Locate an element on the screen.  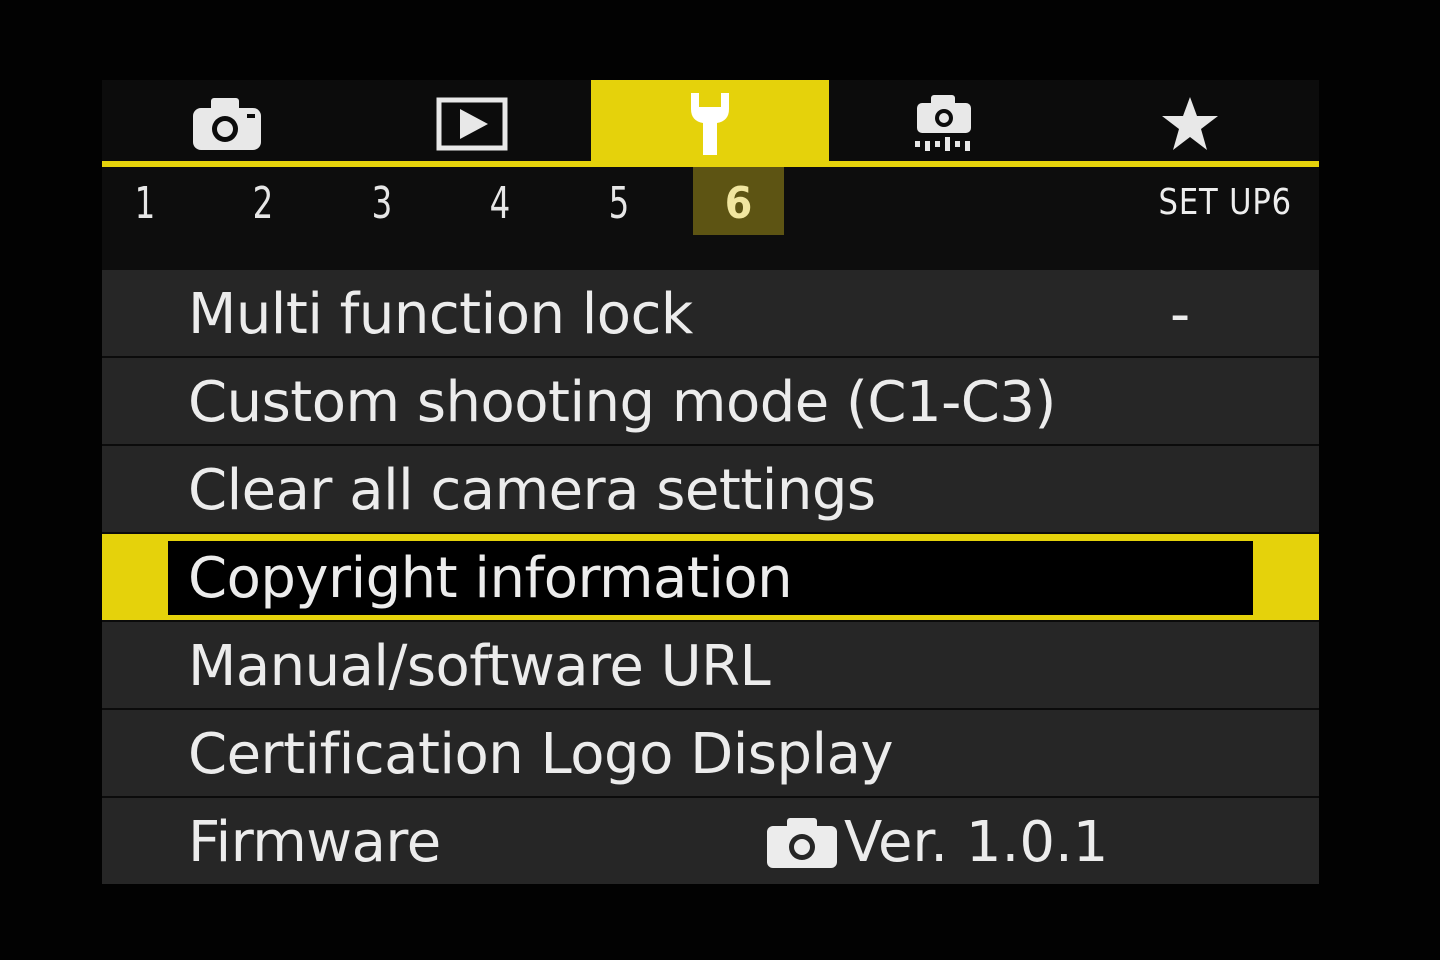
list-item-label: Custom shooting mode (C1-C3) is located at coordinates (622, 402).